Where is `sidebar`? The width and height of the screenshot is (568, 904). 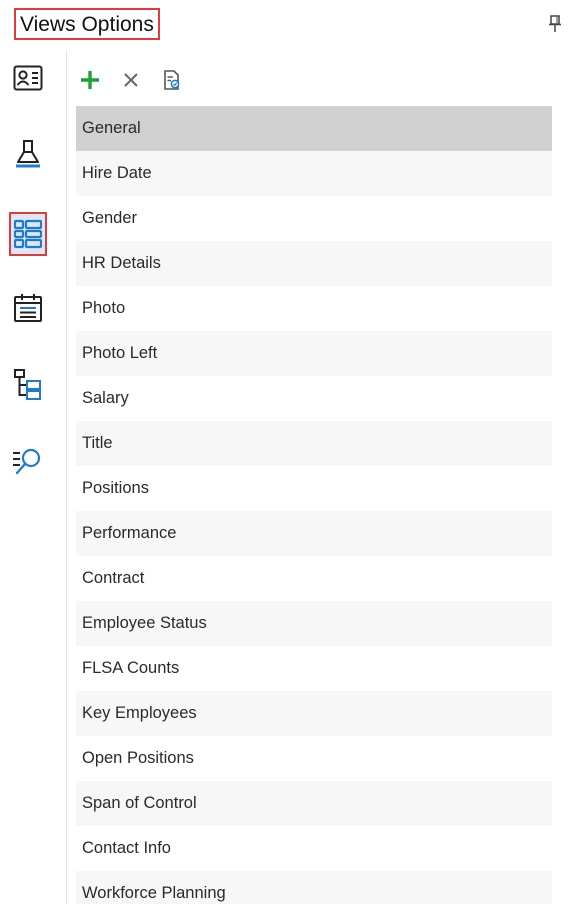
sidebar is located at coordinates (33, 477).